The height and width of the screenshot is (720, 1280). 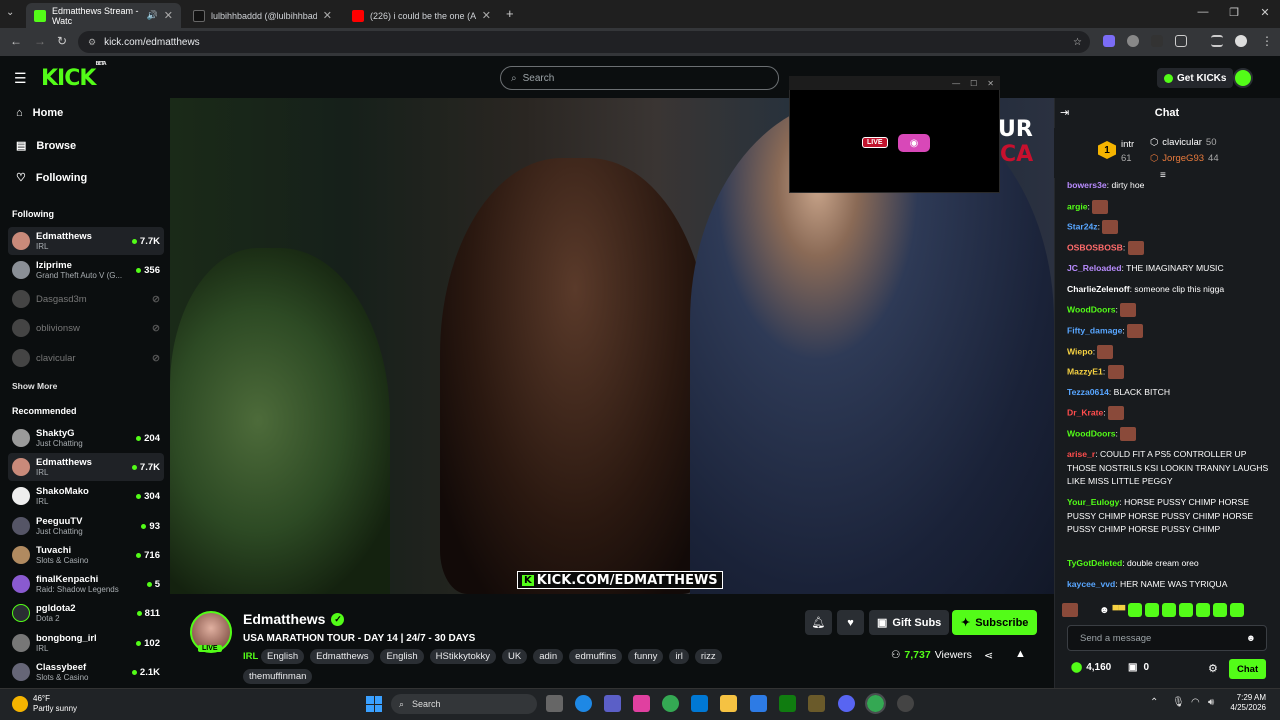 I want to click on new-tab-icon: +, so click(x=510, y=13).